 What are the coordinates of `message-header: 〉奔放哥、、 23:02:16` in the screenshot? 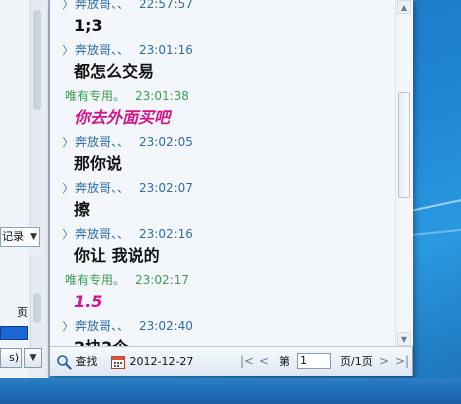 It's located at (127, 234).